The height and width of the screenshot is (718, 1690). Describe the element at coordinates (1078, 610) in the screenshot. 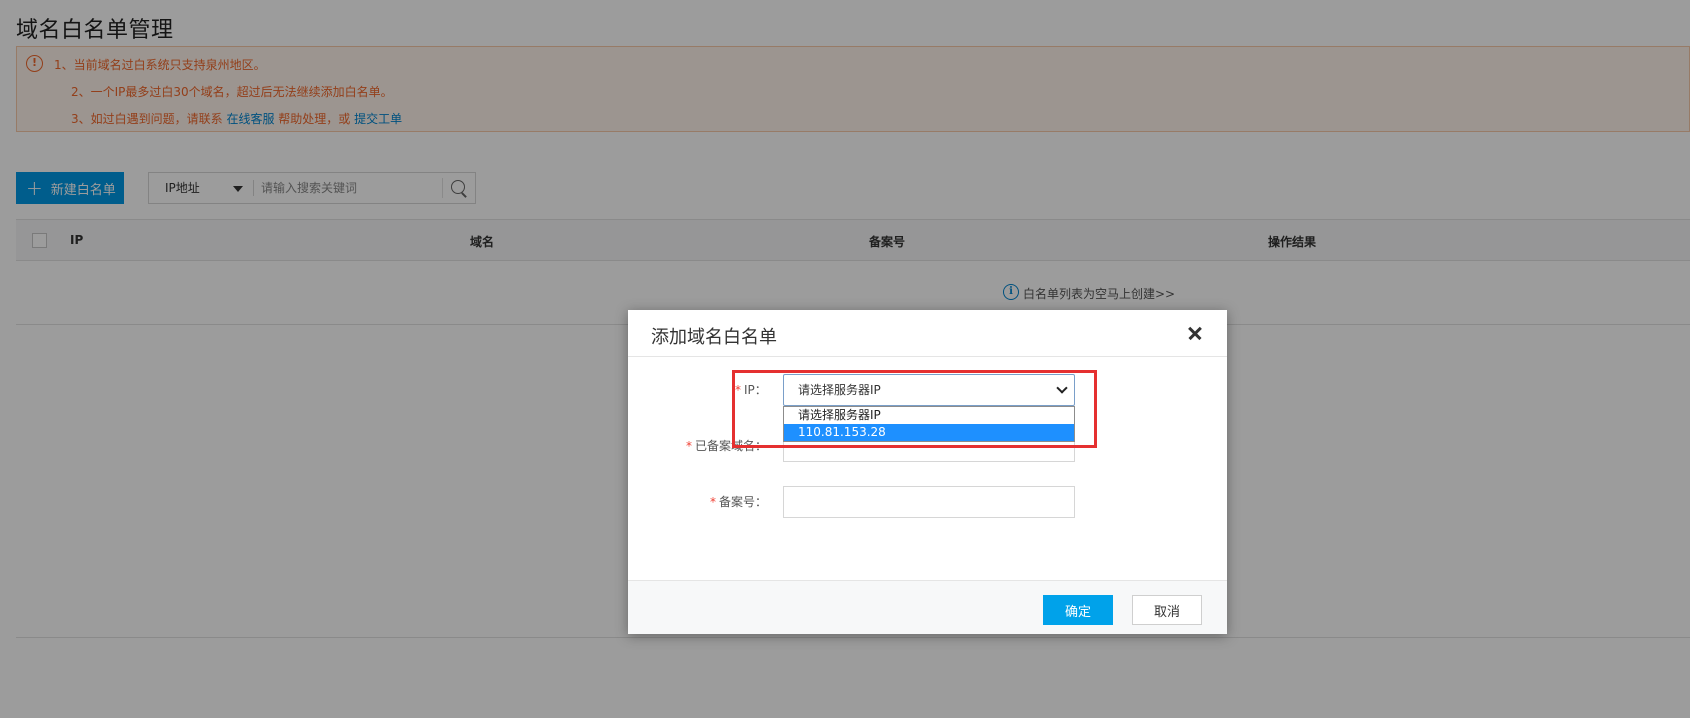

I see `confirm-button: 确定` at that location.